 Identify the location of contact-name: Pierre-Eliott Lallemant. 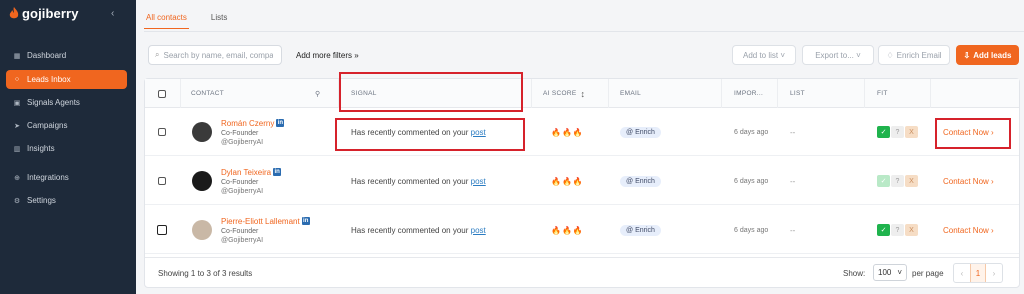
(260, 221).